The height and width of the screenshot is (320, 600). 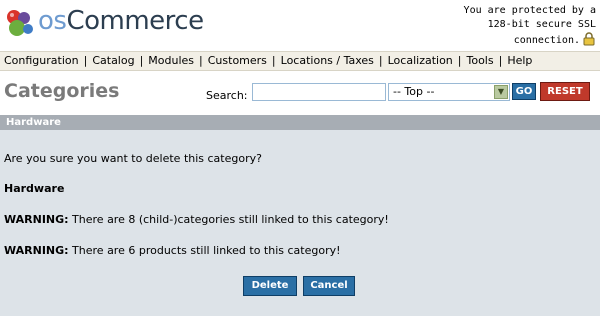 I want to click on category-select-value: -- Top --, so click(x=414, y=91).